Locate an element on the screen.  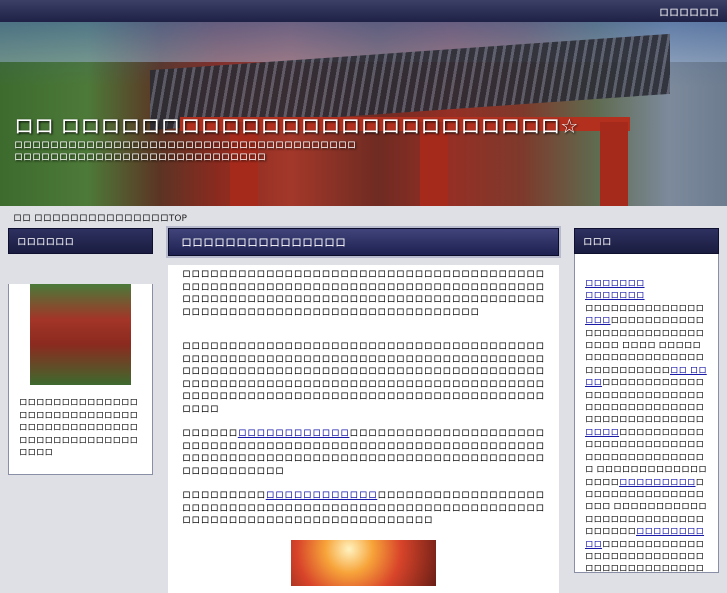
right-sidebar-heading: ロロロ is located at coordinates (646, 241).